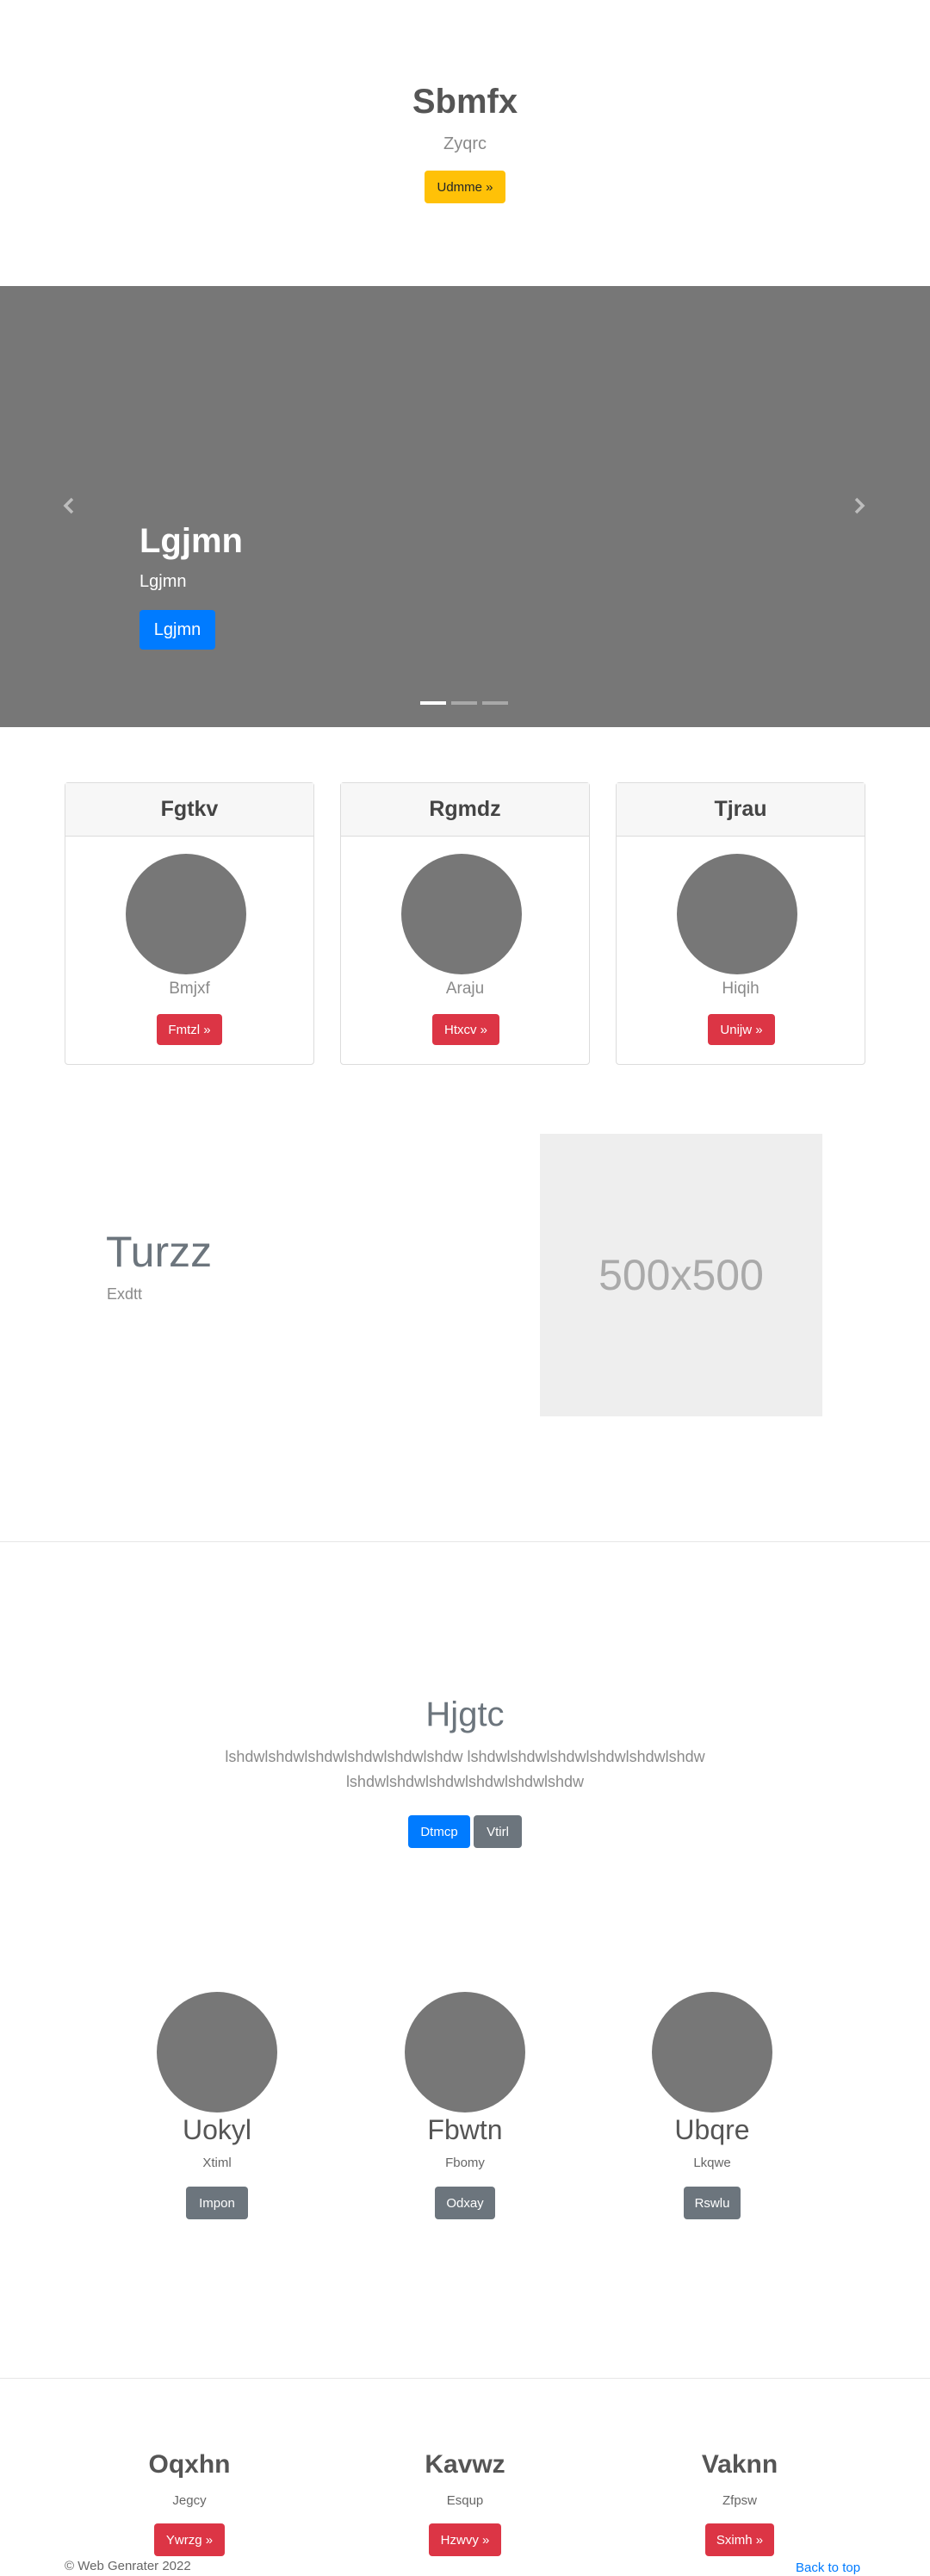 The image size is (930, 2576). What do you see at coordinates (465, 2203) in the screenshot?
I see `team-button: Odxay` at bounding box center [465, 2203].